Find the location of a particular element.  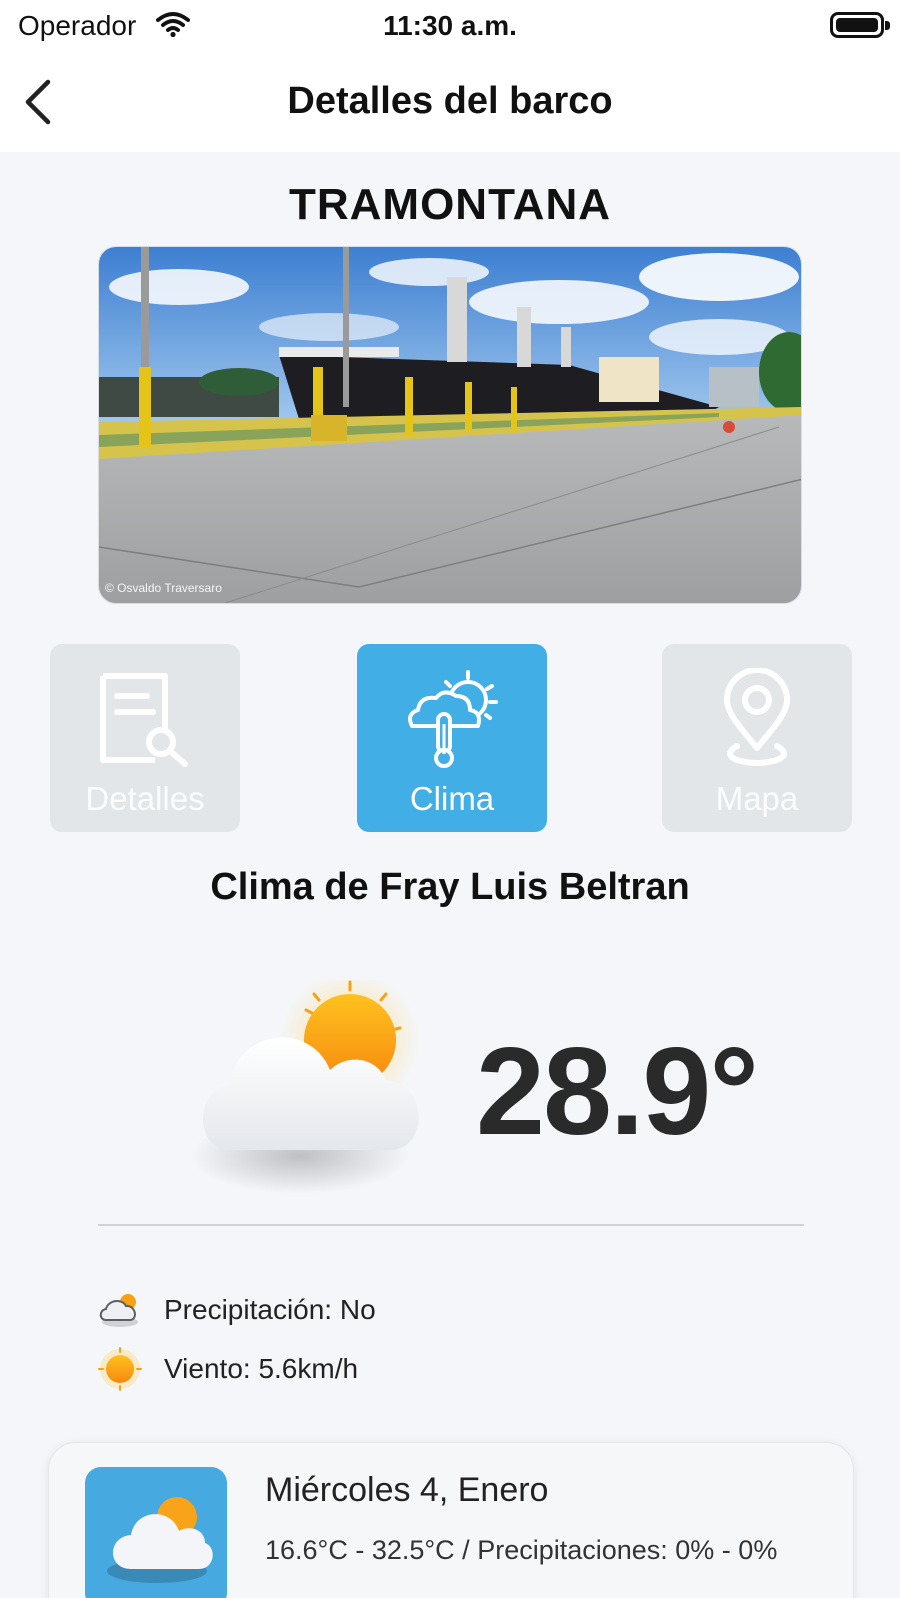

document-search-icon is located at coordinates (144, 720).